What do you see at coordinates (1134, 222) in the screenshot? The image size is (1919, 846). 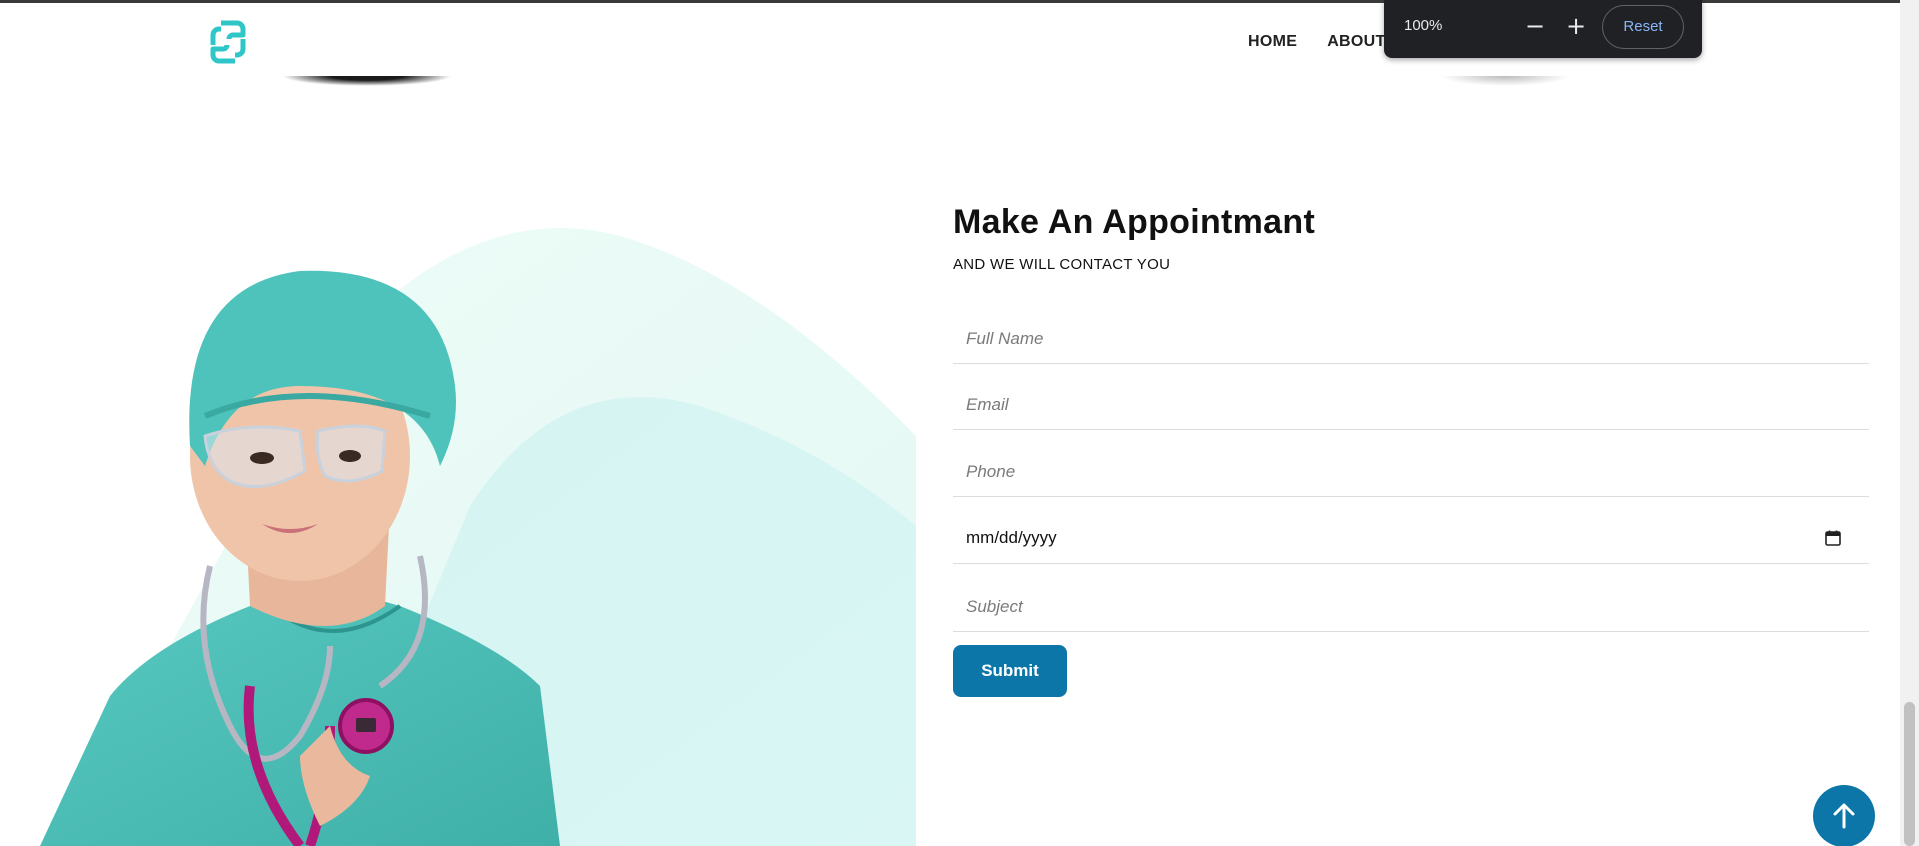 I see `form-title: Make An Appointmant` at bounding box center [1134, 222].